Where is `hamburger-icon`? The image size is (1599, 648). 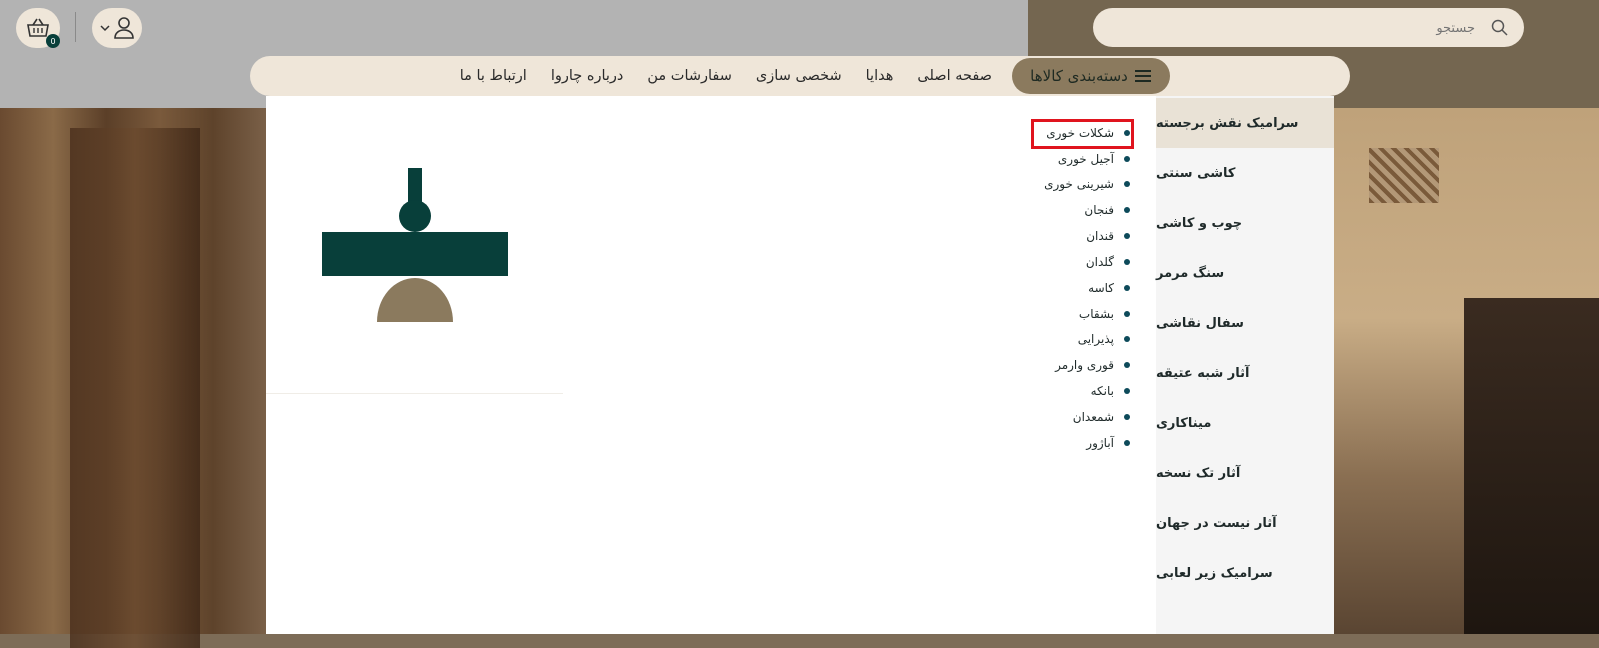 hamburger-icon is located at coordinates (1142, 76).